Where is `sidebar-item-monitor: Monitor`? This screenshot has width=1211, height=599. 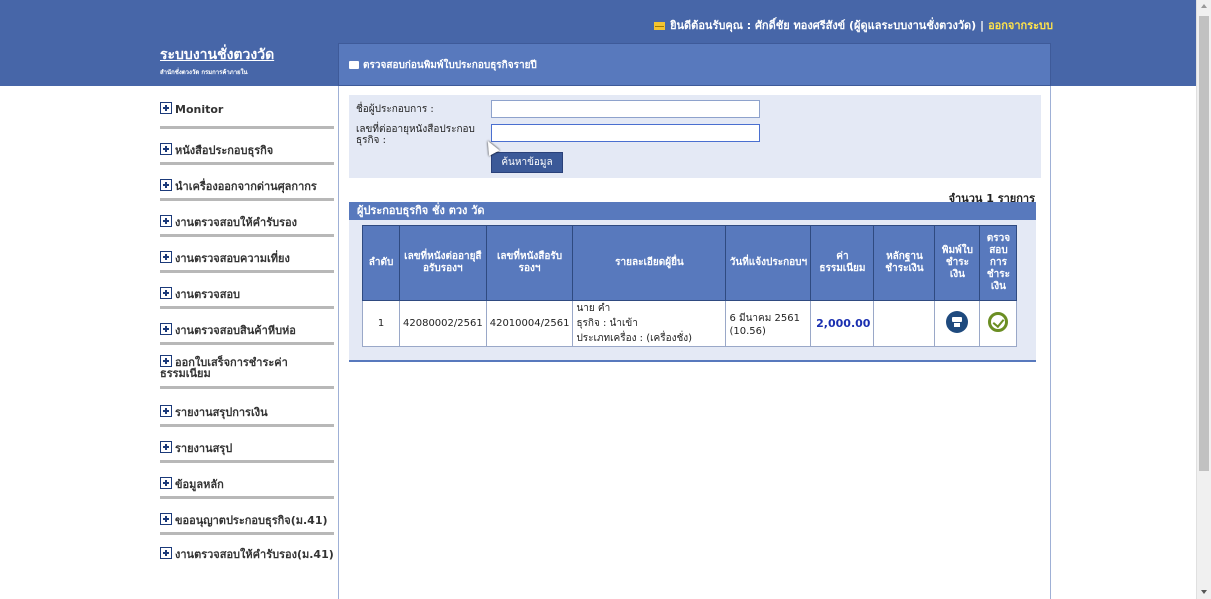 sidebar-item-monitor: Monitor is located at coordinates (247, 112).